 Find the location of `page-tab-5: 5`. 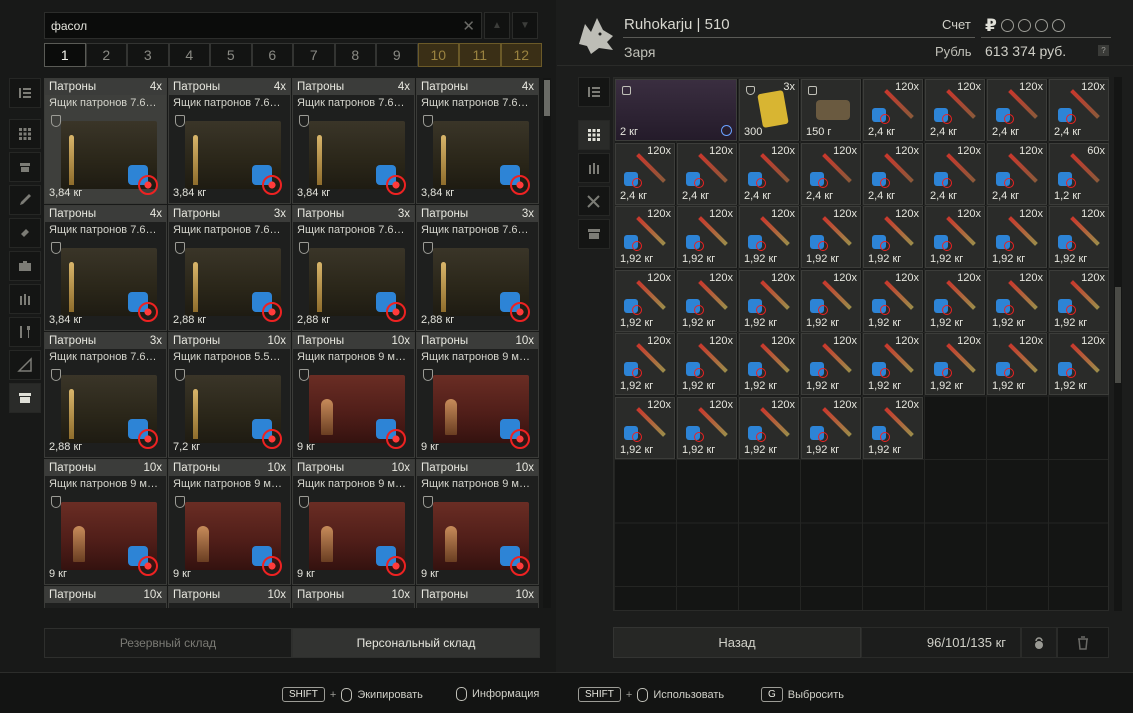

page-tab-5: 5 is located at coordinates (231, 55).